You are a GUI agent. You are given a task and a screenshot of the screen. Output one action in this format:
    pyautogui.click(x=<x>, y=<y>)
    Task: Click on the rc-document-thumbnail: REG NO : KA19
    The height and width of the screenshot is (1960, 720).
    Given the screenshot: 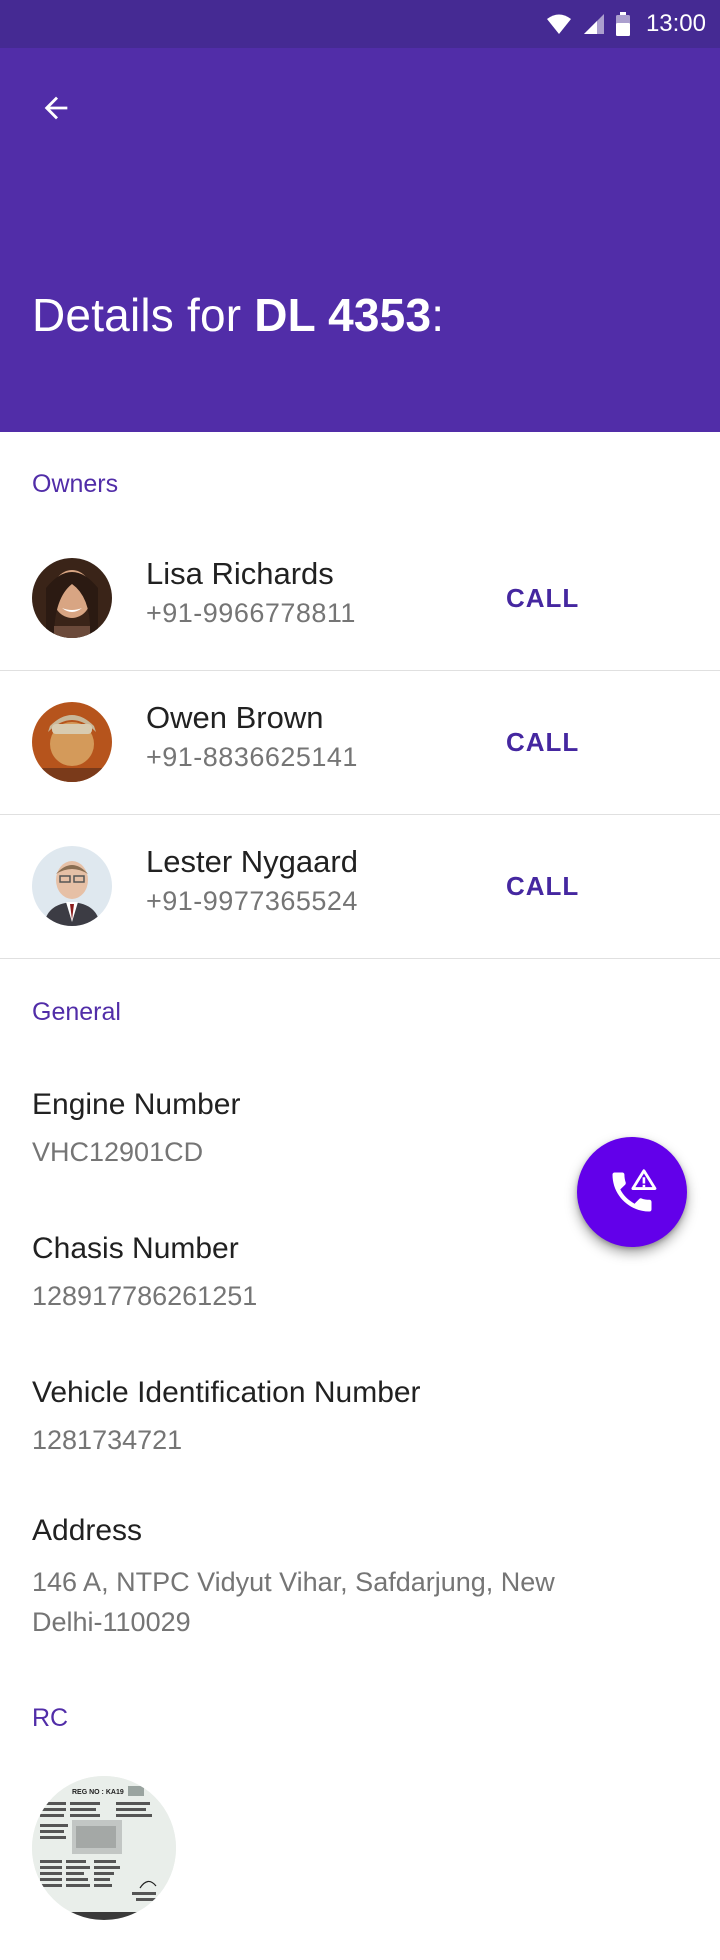 What is the action you would take?
    pyautogui.click(x=104, y=1848)
    